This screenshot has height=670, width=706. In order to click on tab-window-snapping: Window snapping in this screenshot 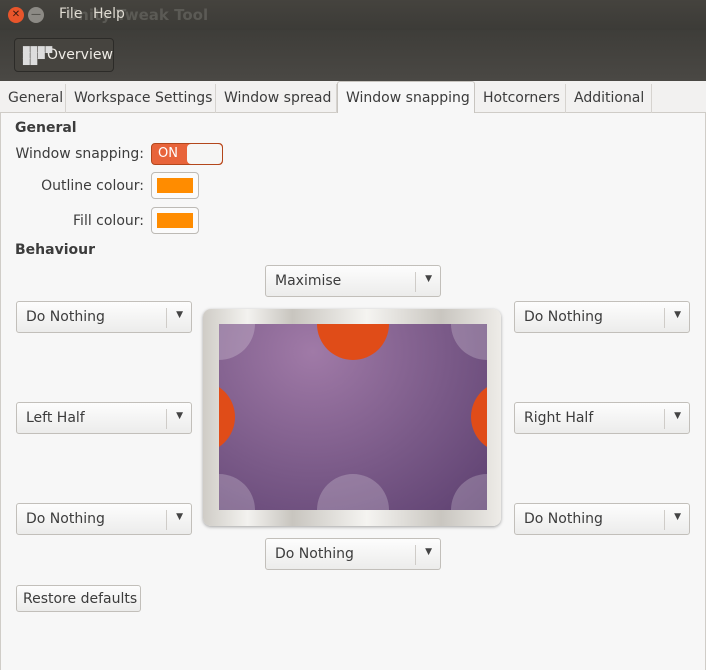, I will do `click(406, 97)`.